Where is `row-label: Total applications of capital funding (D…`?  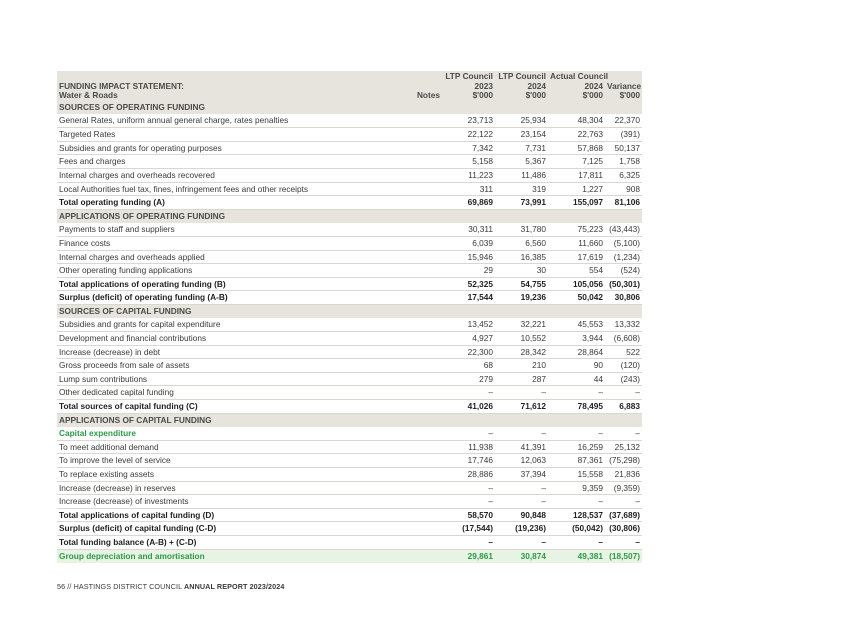 row-label: Total applications of capital funding (D… is located at coordinates (206, 515).